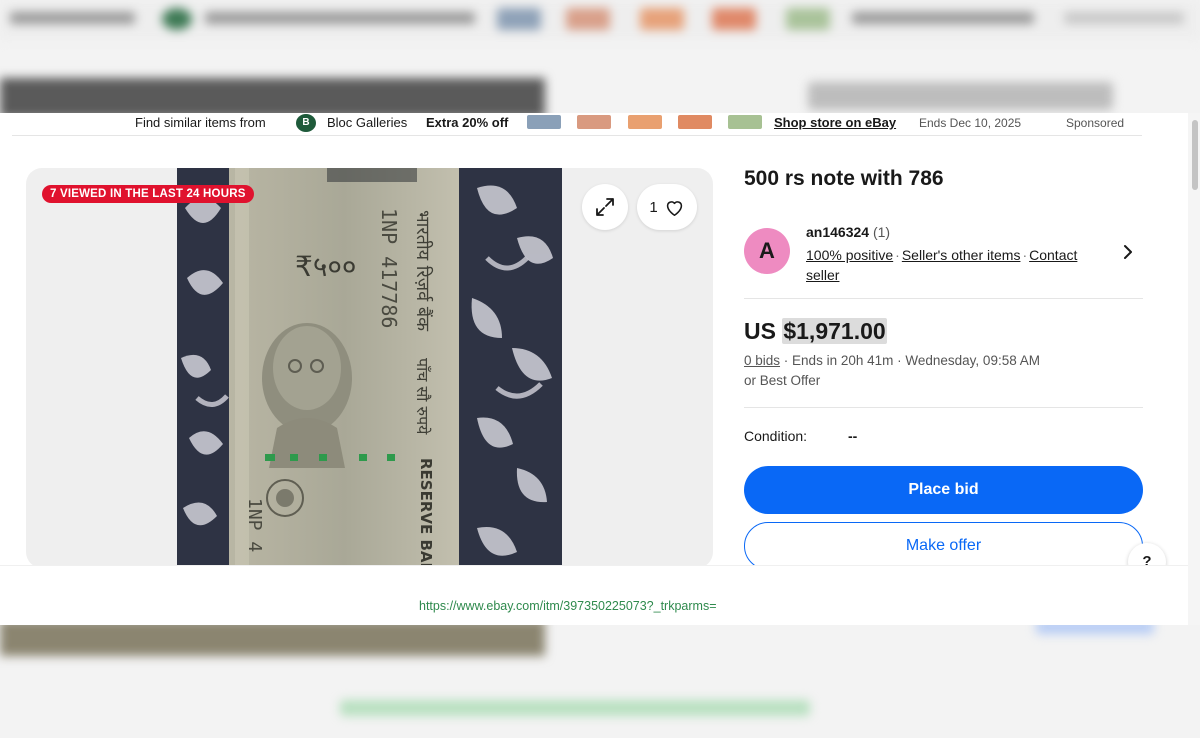  I want to click on svg-text: 1NP 4, so click(254, 525).